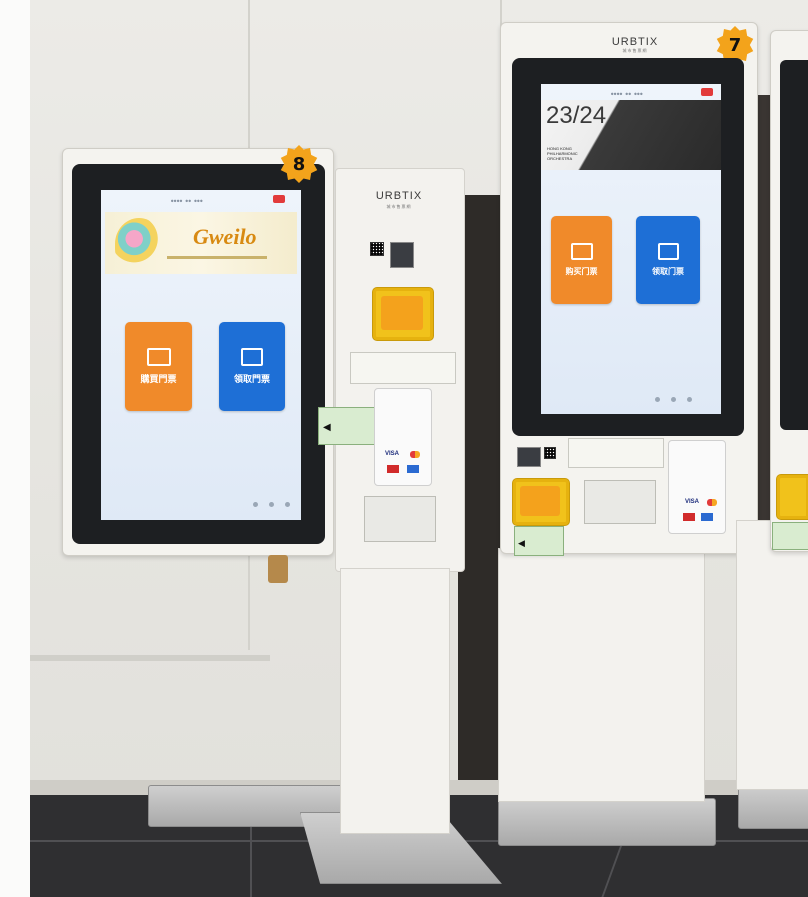 The image size is (808, 897). What do you see at coordinates (201, 355) in the screenshot?
I see `kiosk-8-screen: ●●●● ●● ●●● Gweilo 購買門票 領取門票` at bounding box center [201, 355].